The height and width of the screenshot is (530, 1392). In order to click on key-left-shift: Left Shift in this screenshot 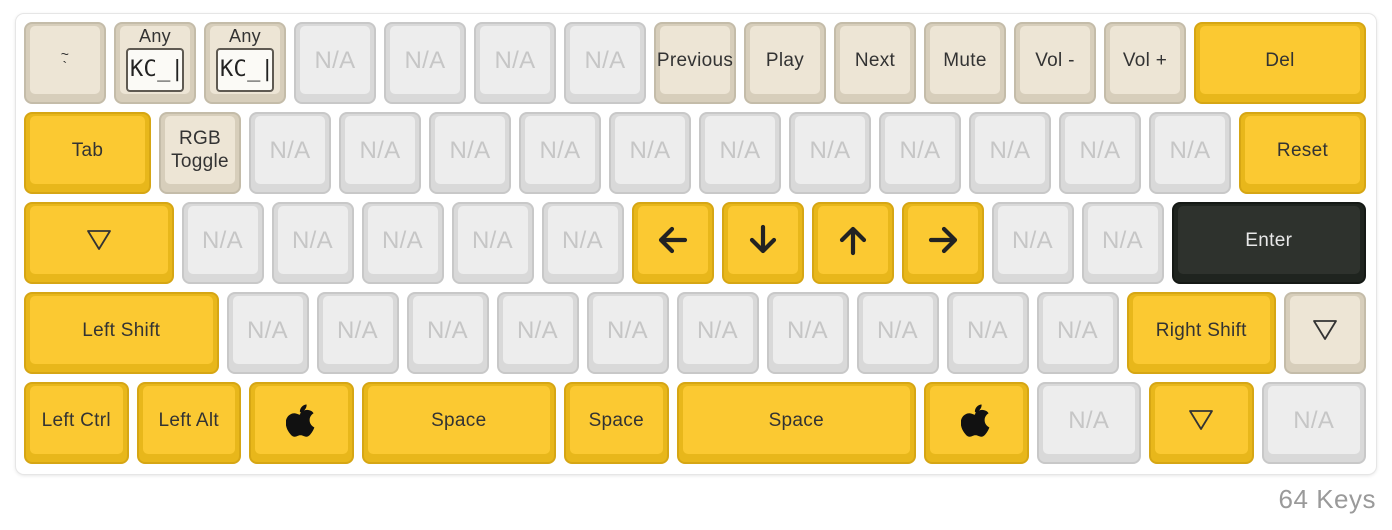, I will do `click(121, 333)`.